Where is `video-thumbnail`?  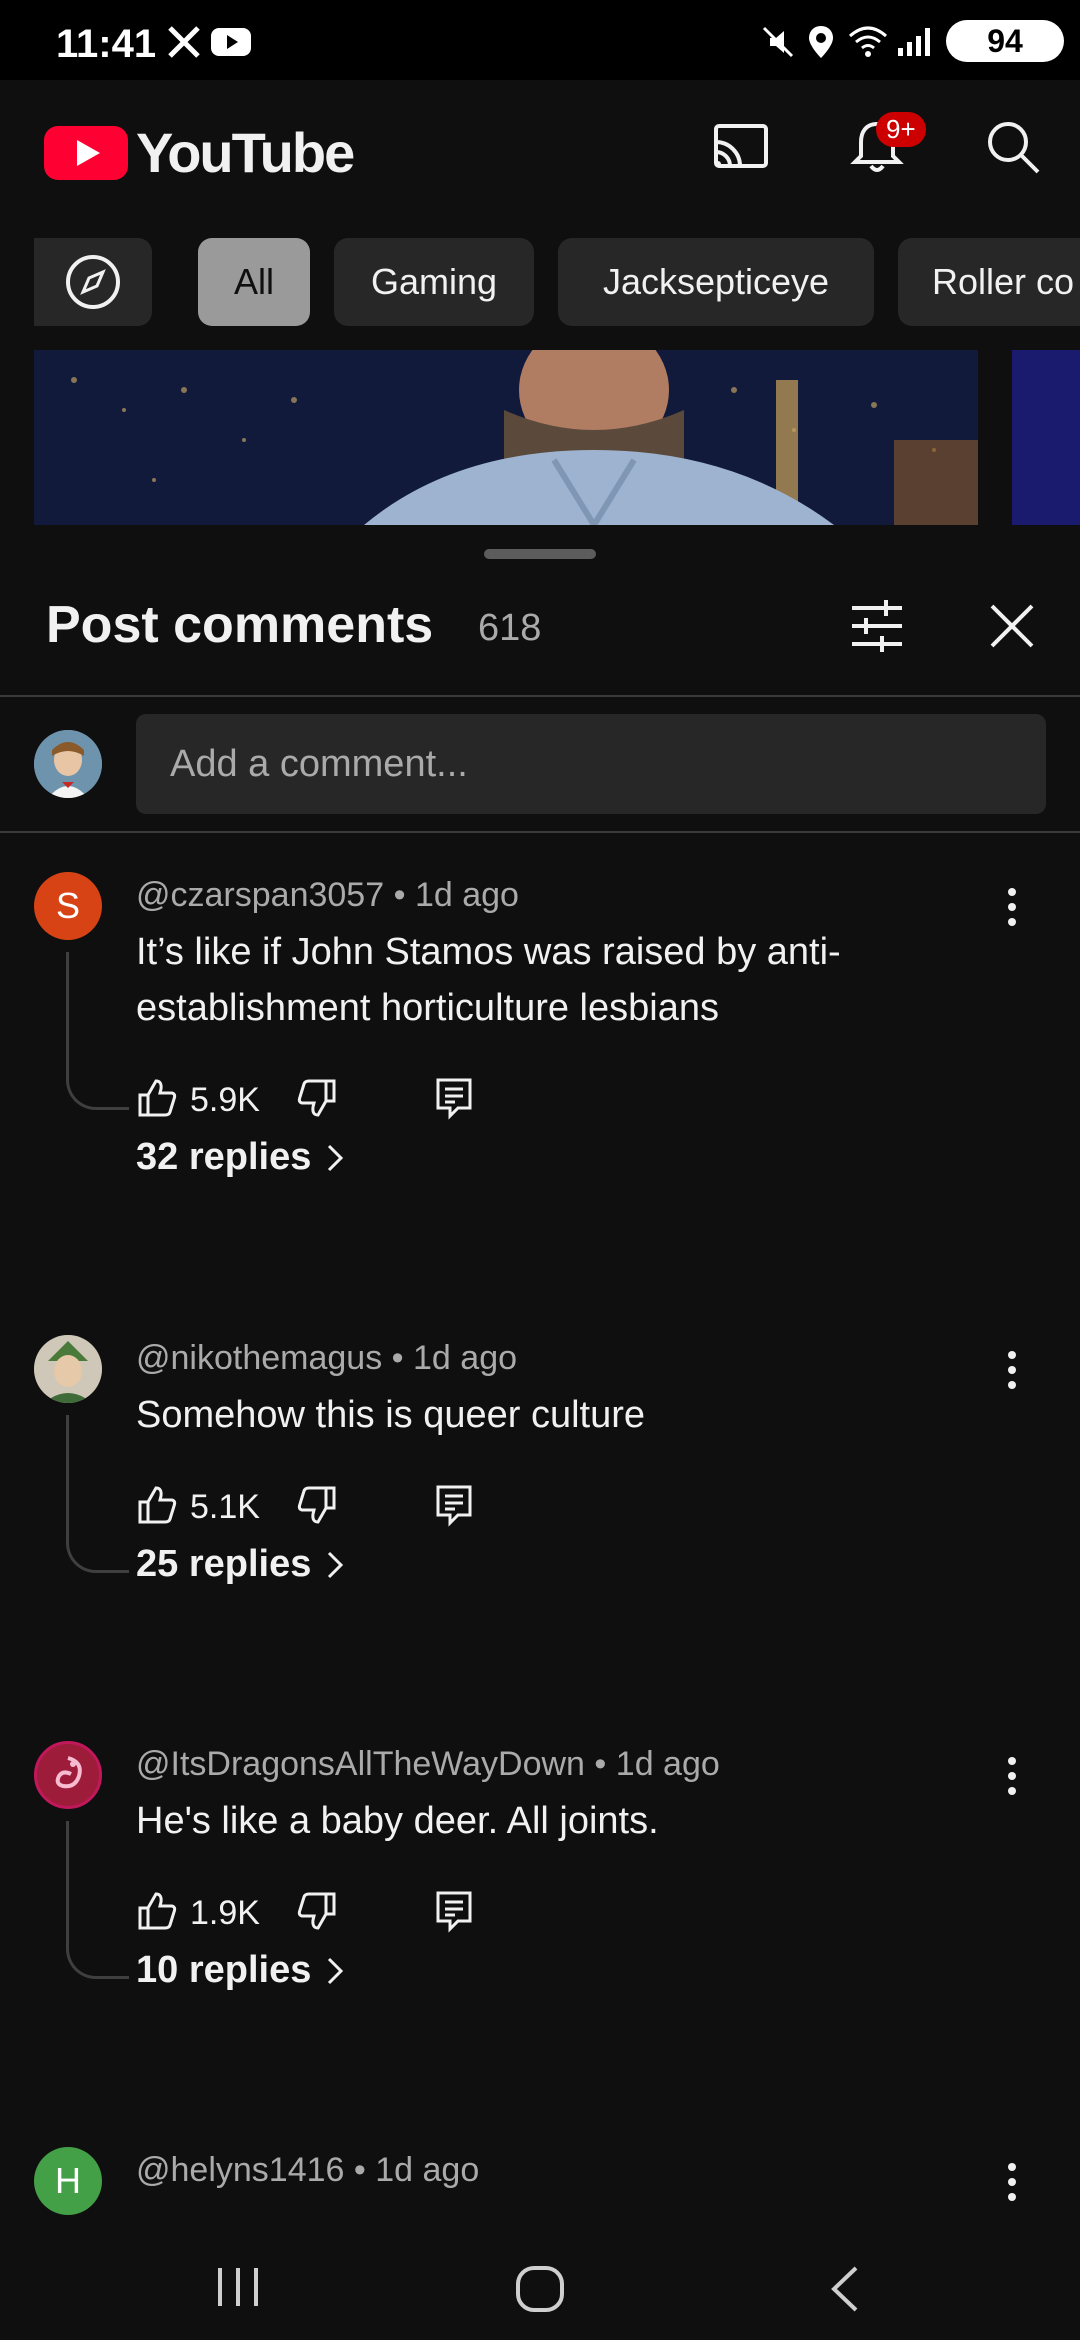 video-thumbnail is located at coordinates (506, 437).